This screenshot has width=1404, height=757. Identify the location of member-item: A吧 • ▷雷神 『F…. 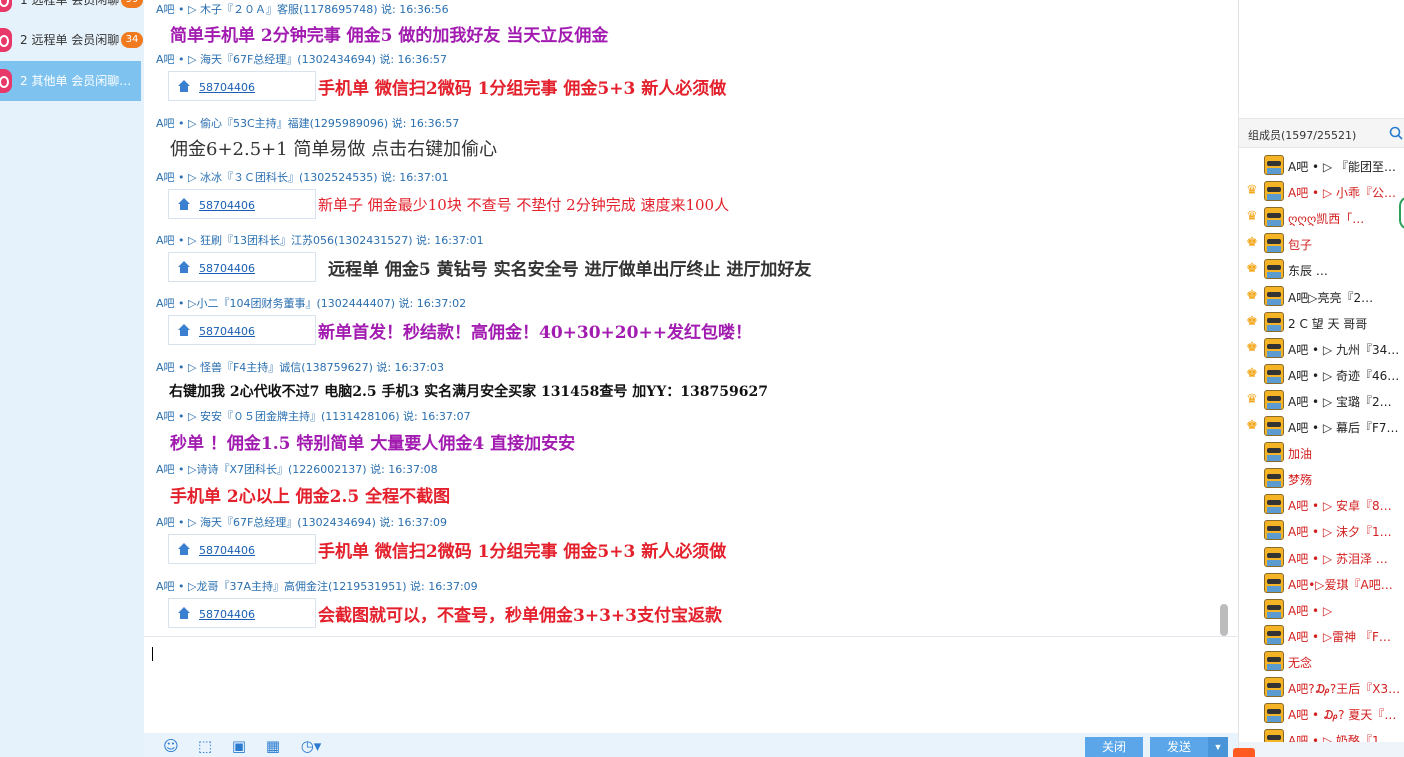
(1321, 635).